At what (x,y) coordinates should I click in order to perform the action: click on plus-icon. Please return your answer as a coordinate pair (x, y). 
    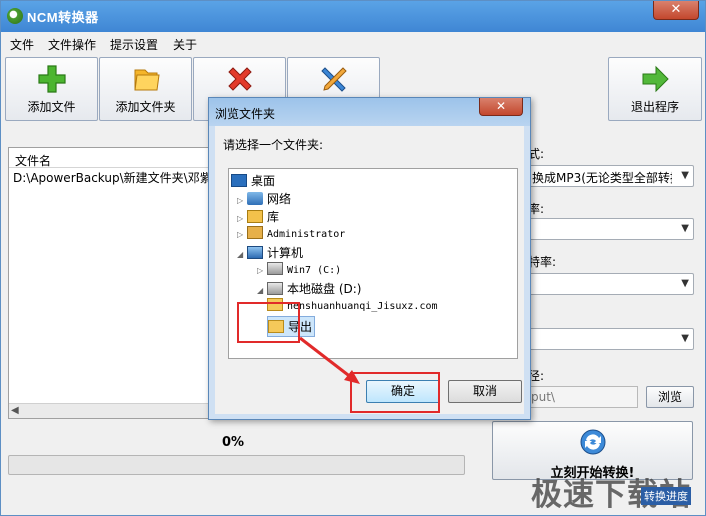
    Looking at the image, I should click on (51, 79).